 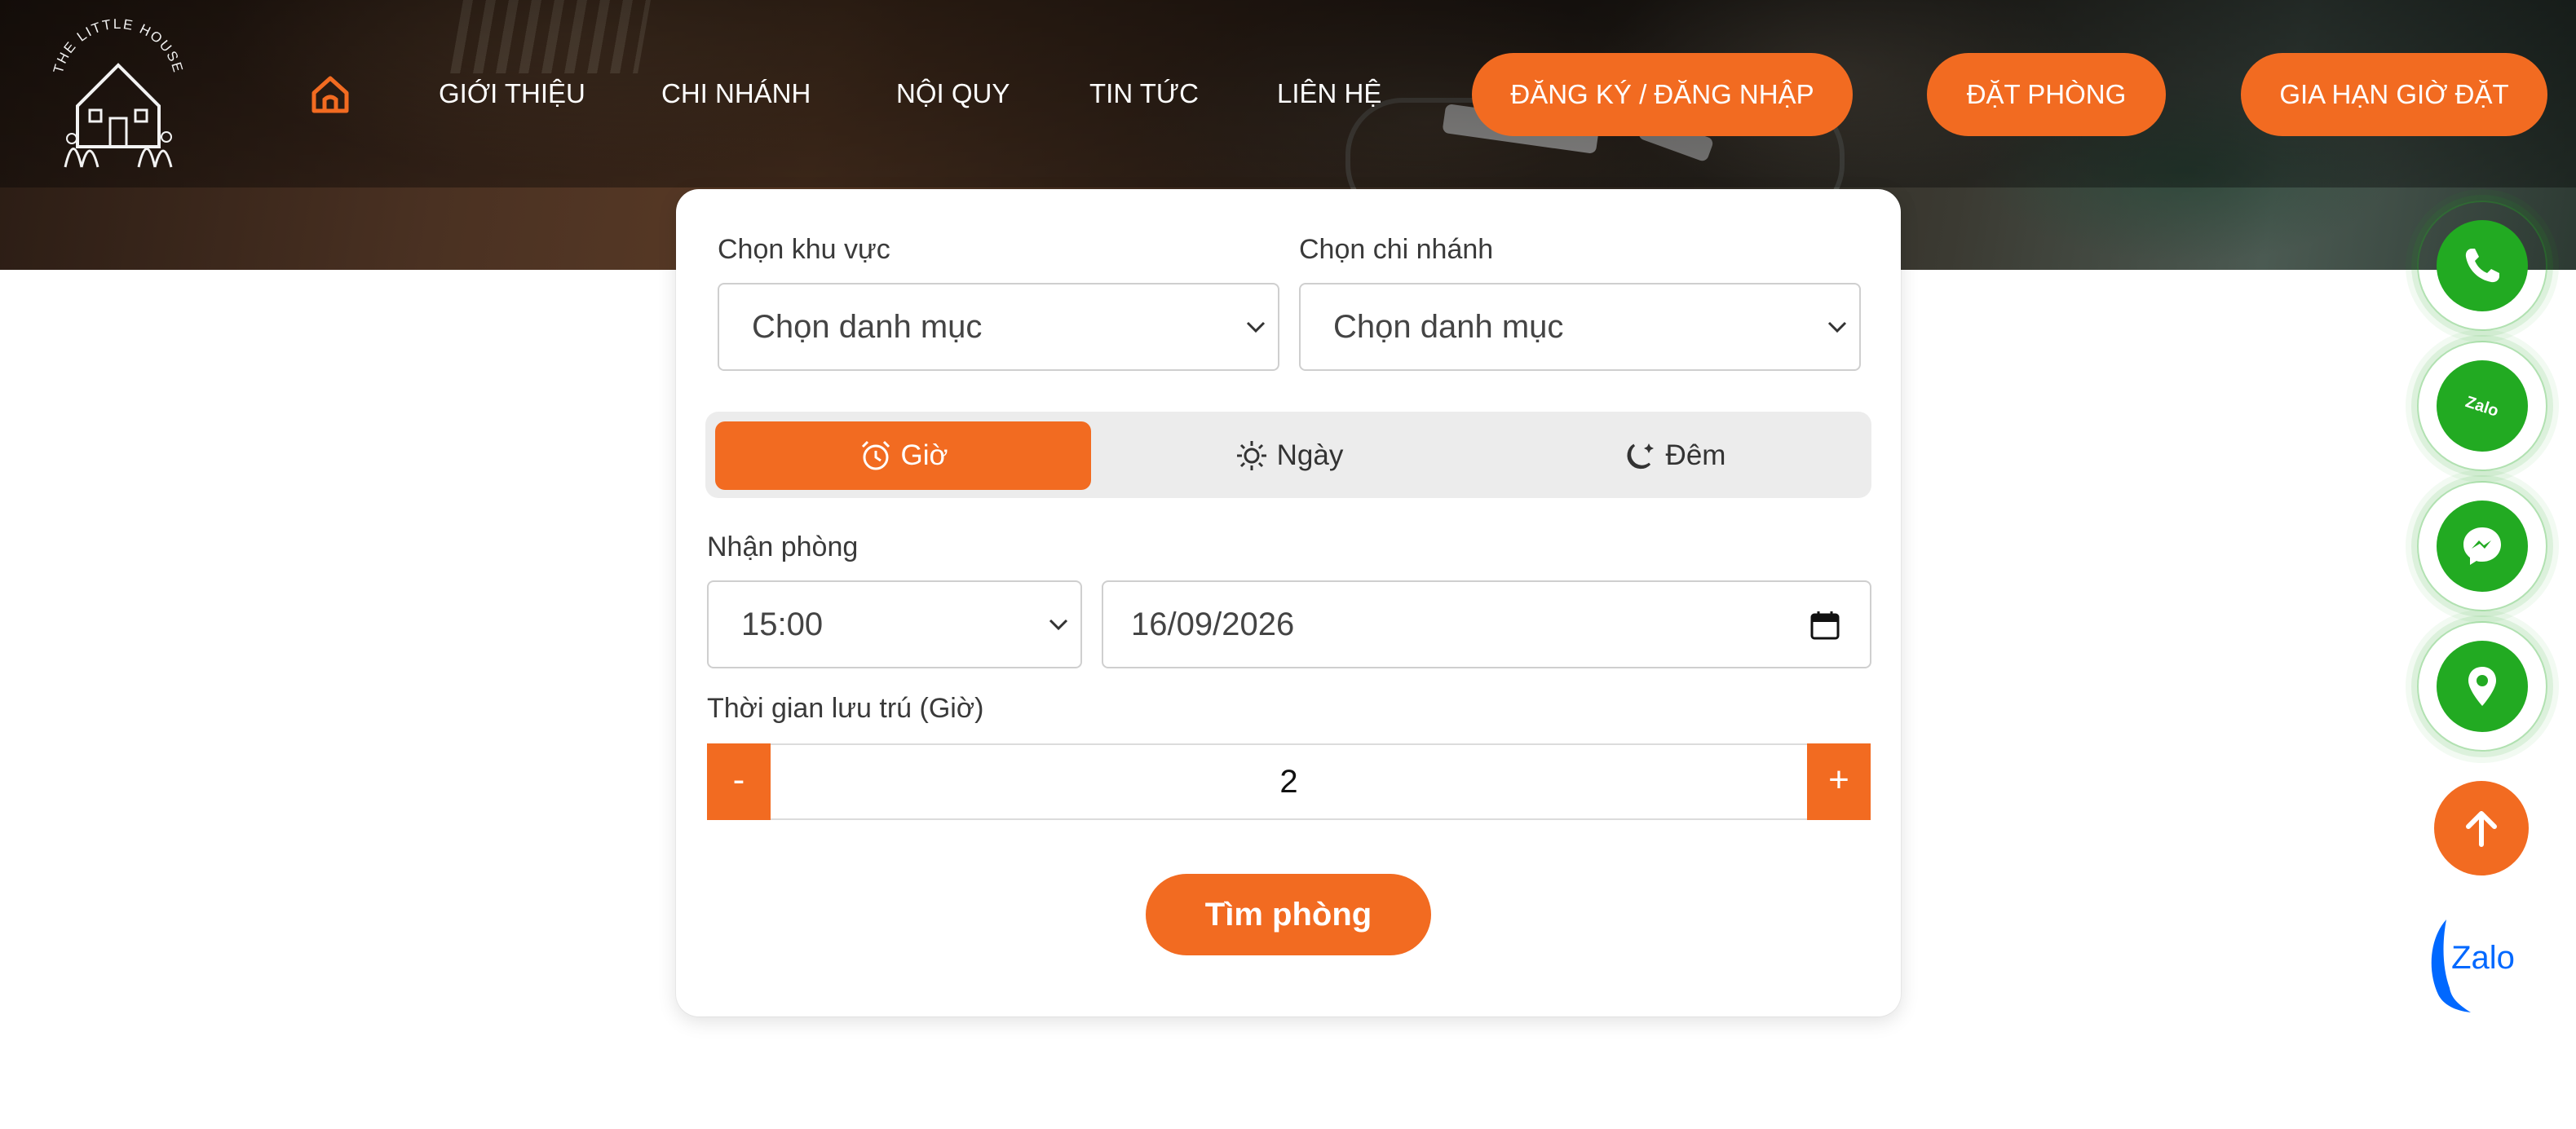 I want to click on region-label: Chọn khu vực, so click(x=804, y=250).